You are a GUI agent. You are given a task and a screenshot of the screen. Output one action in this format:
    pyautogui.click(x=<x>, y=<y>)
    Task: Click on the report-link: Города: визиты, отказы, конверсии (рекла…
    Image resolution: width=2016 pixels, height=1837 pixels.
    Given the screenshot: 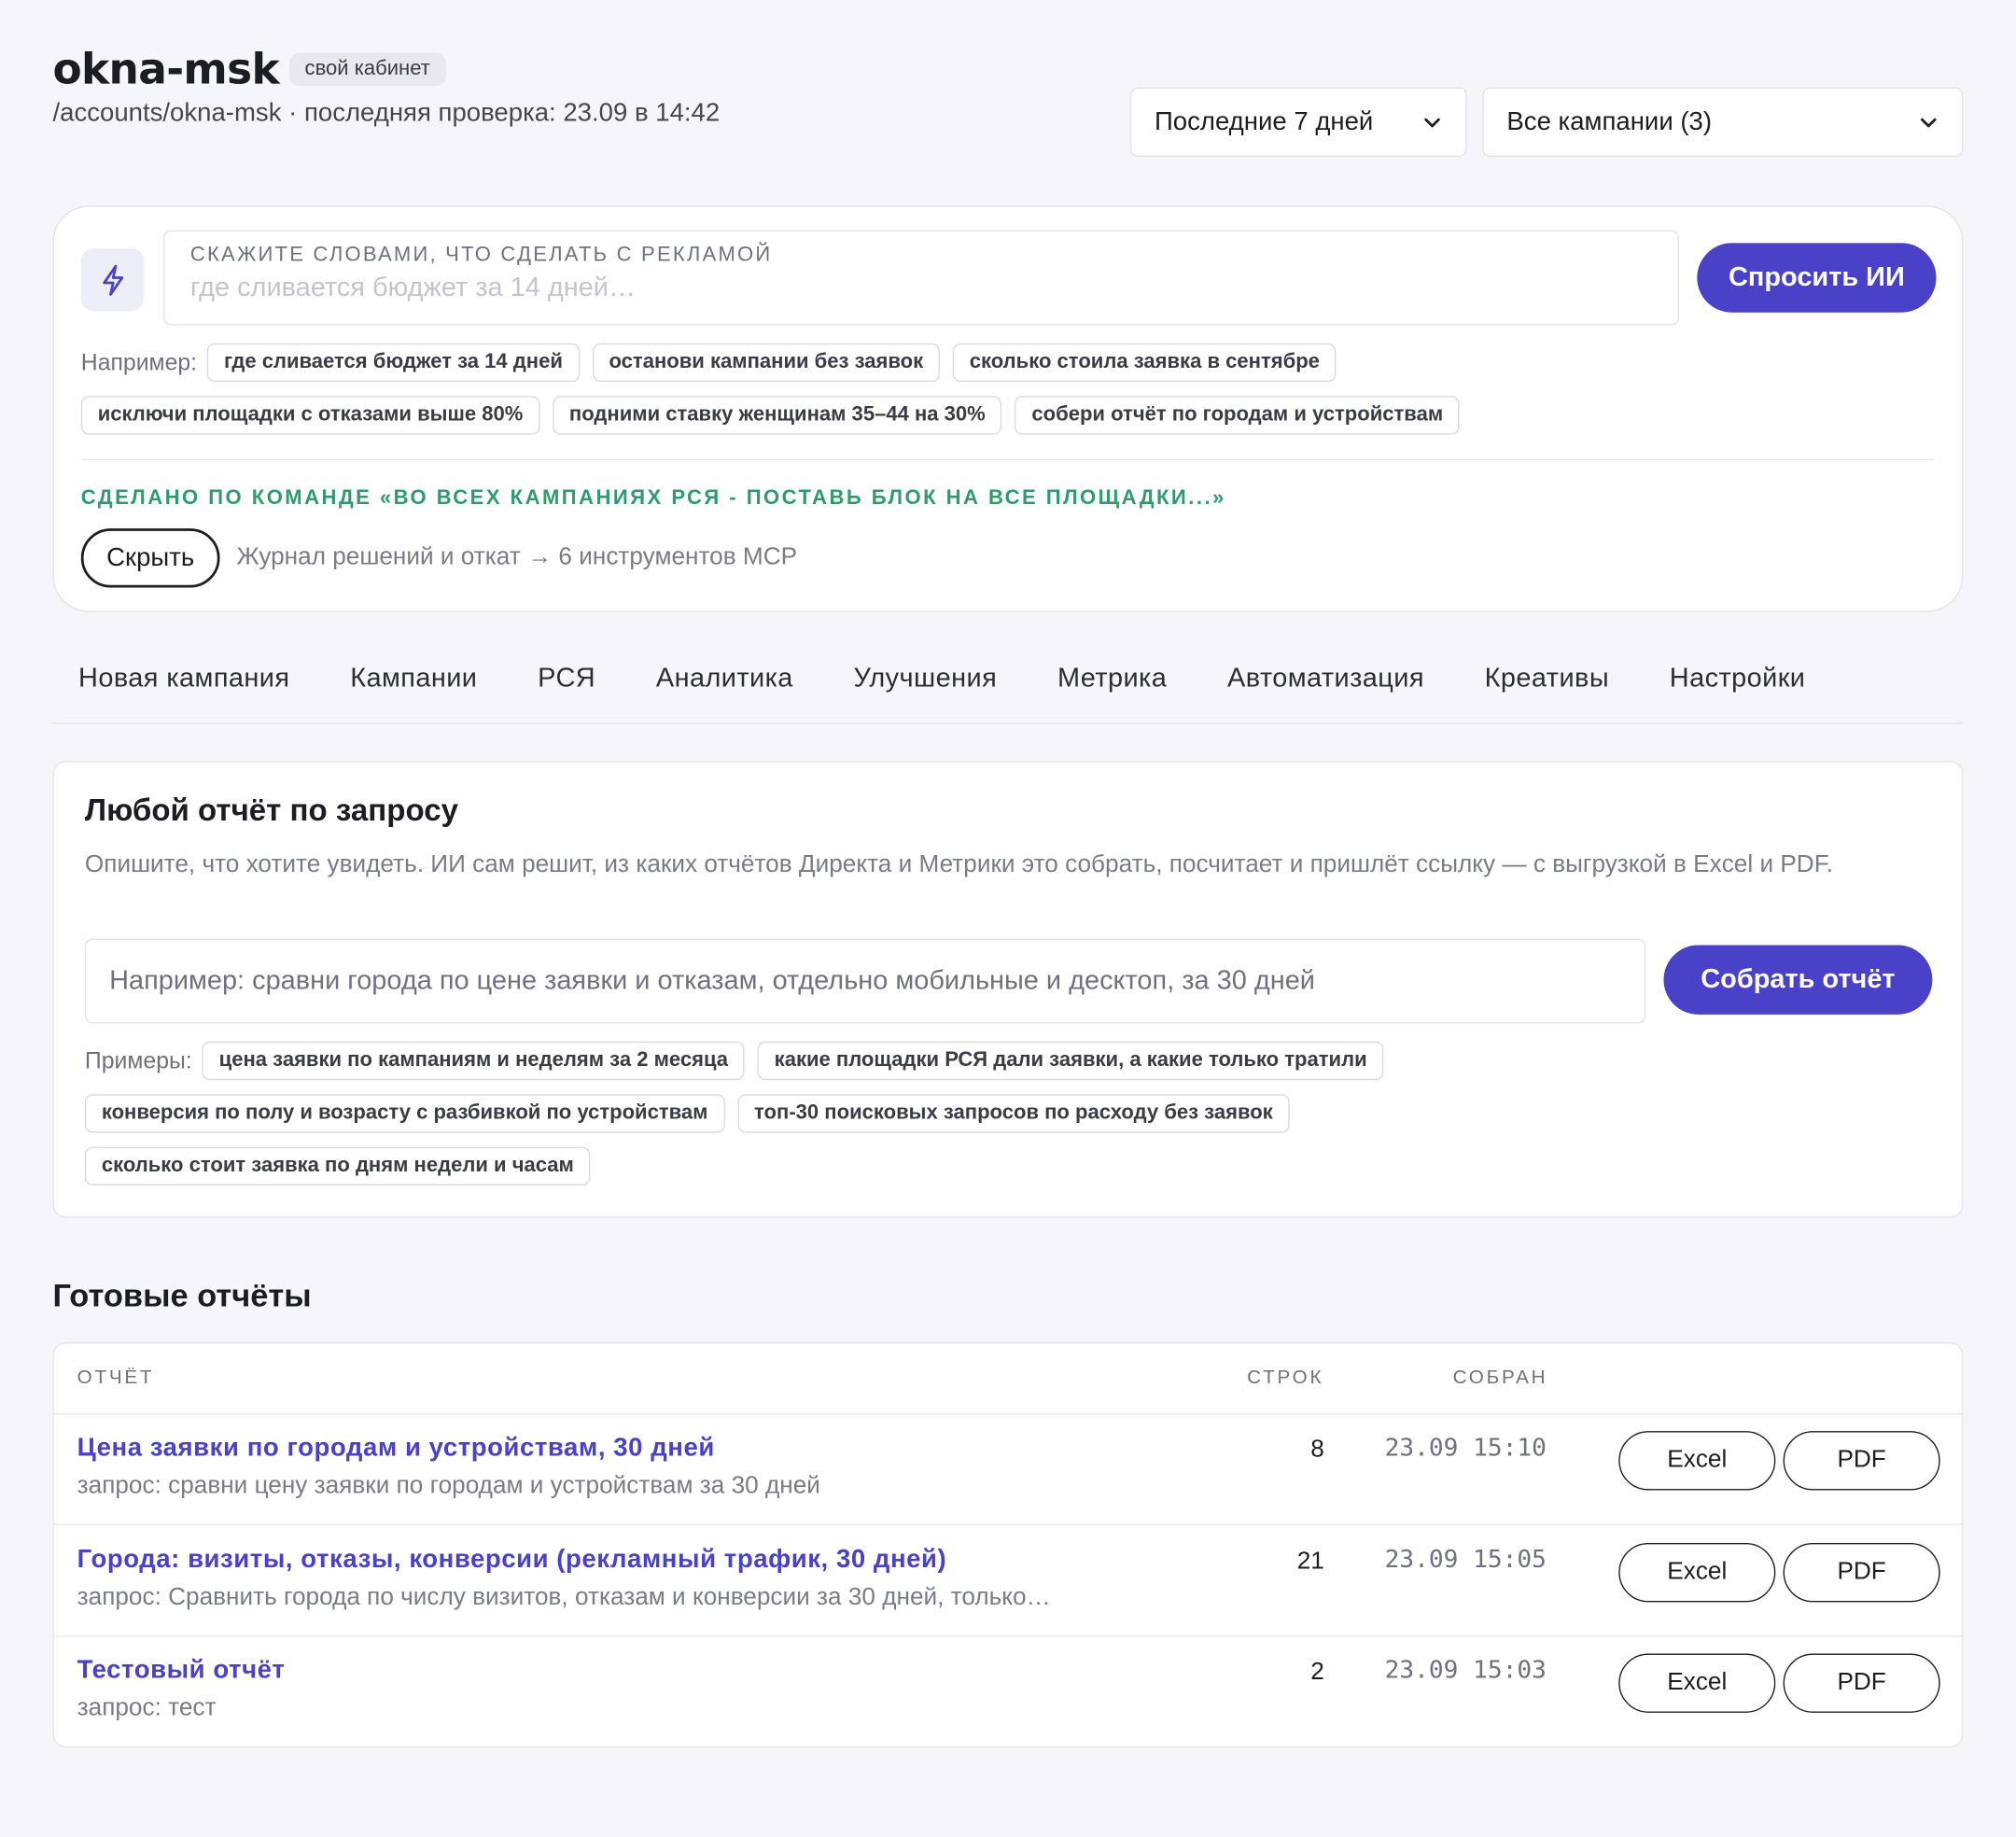 What is the action you would take?
    pyautogui.click(x=512, y=1561)
    